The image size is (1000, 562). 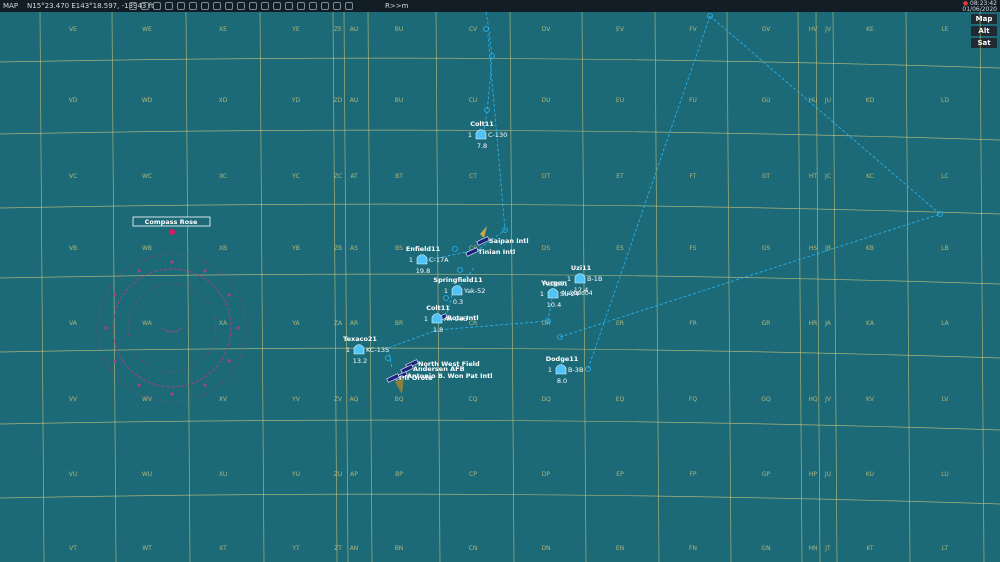 What do you see at coordinates (277, 6) in the screenshot?
I see `zoom-in-icon` at bounding box center [277, 6].